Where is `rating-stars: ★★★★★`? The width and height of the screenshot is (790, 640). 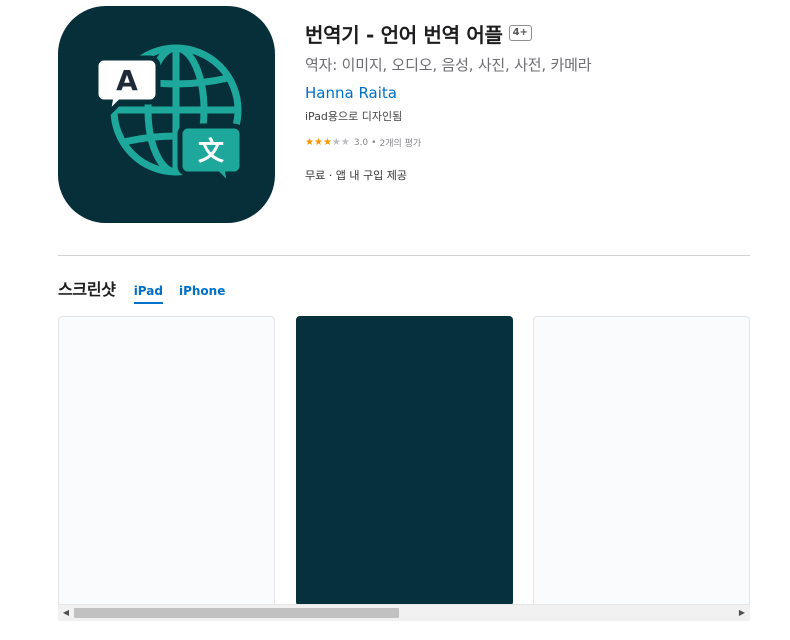 rating-stars: ★★★★★ is located at coordinates (327, 142).